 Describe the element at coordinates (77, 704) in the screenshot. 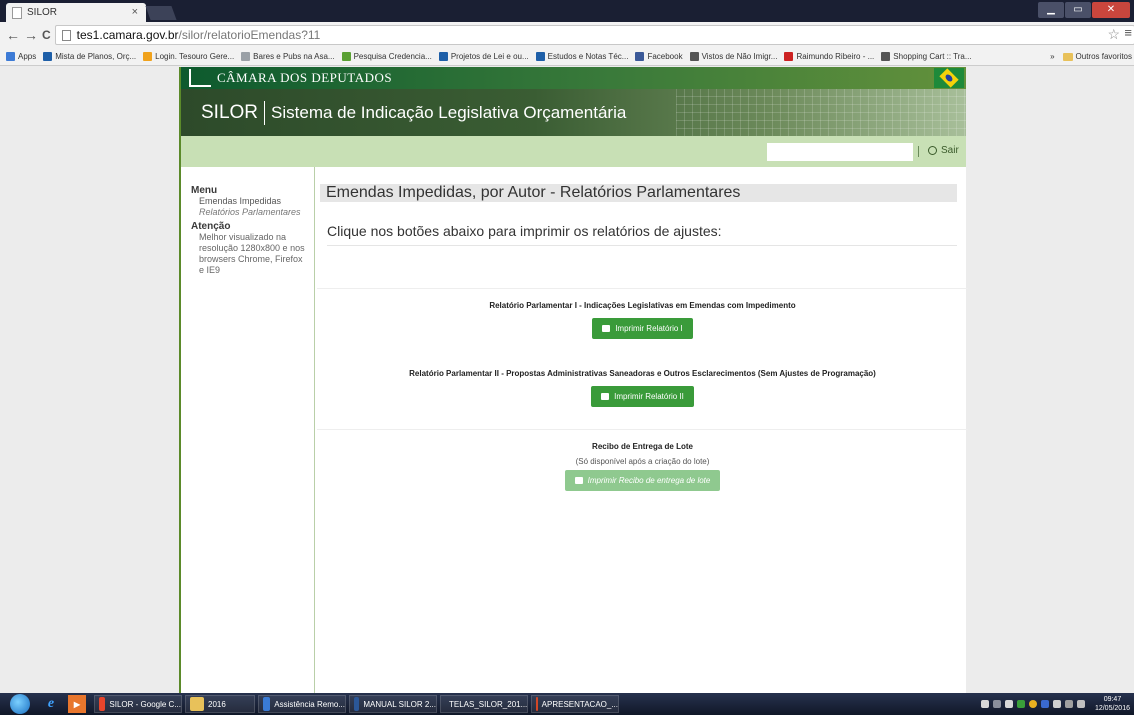

I see `media-player-icon: ▶` at that location.